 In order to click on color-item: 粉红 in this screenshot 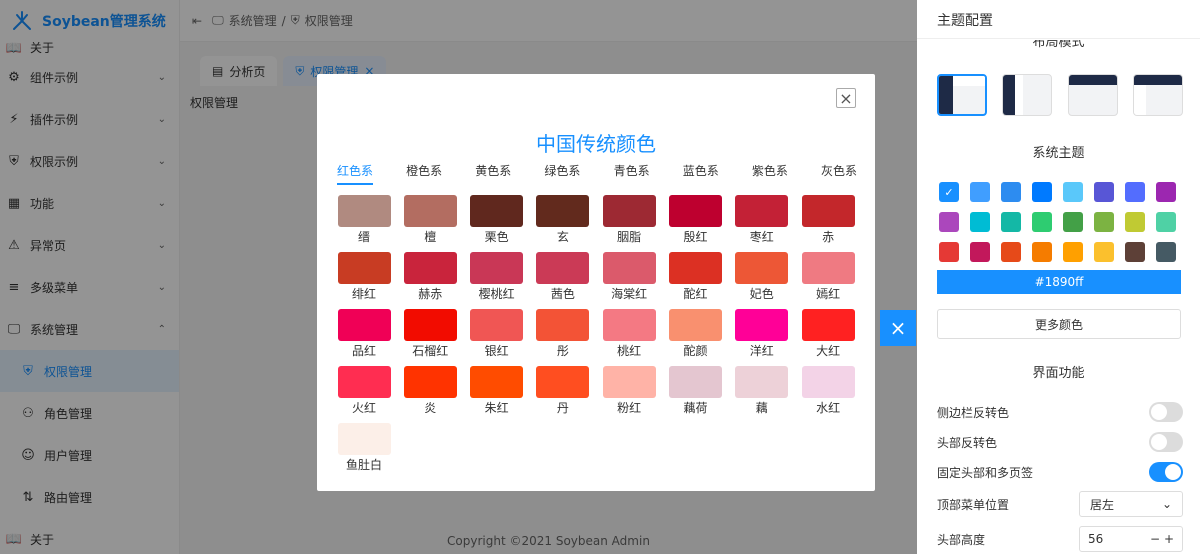, I will do `click(629, 391)`.